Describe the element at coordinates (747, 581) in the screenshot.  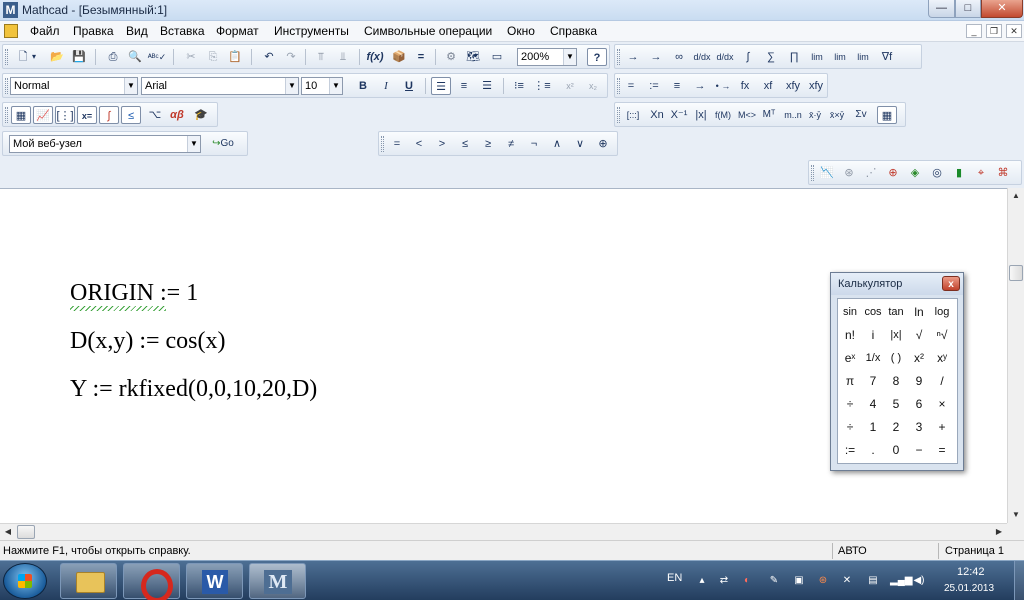
I see `tray-acrobat-icon: ◐` at that location.